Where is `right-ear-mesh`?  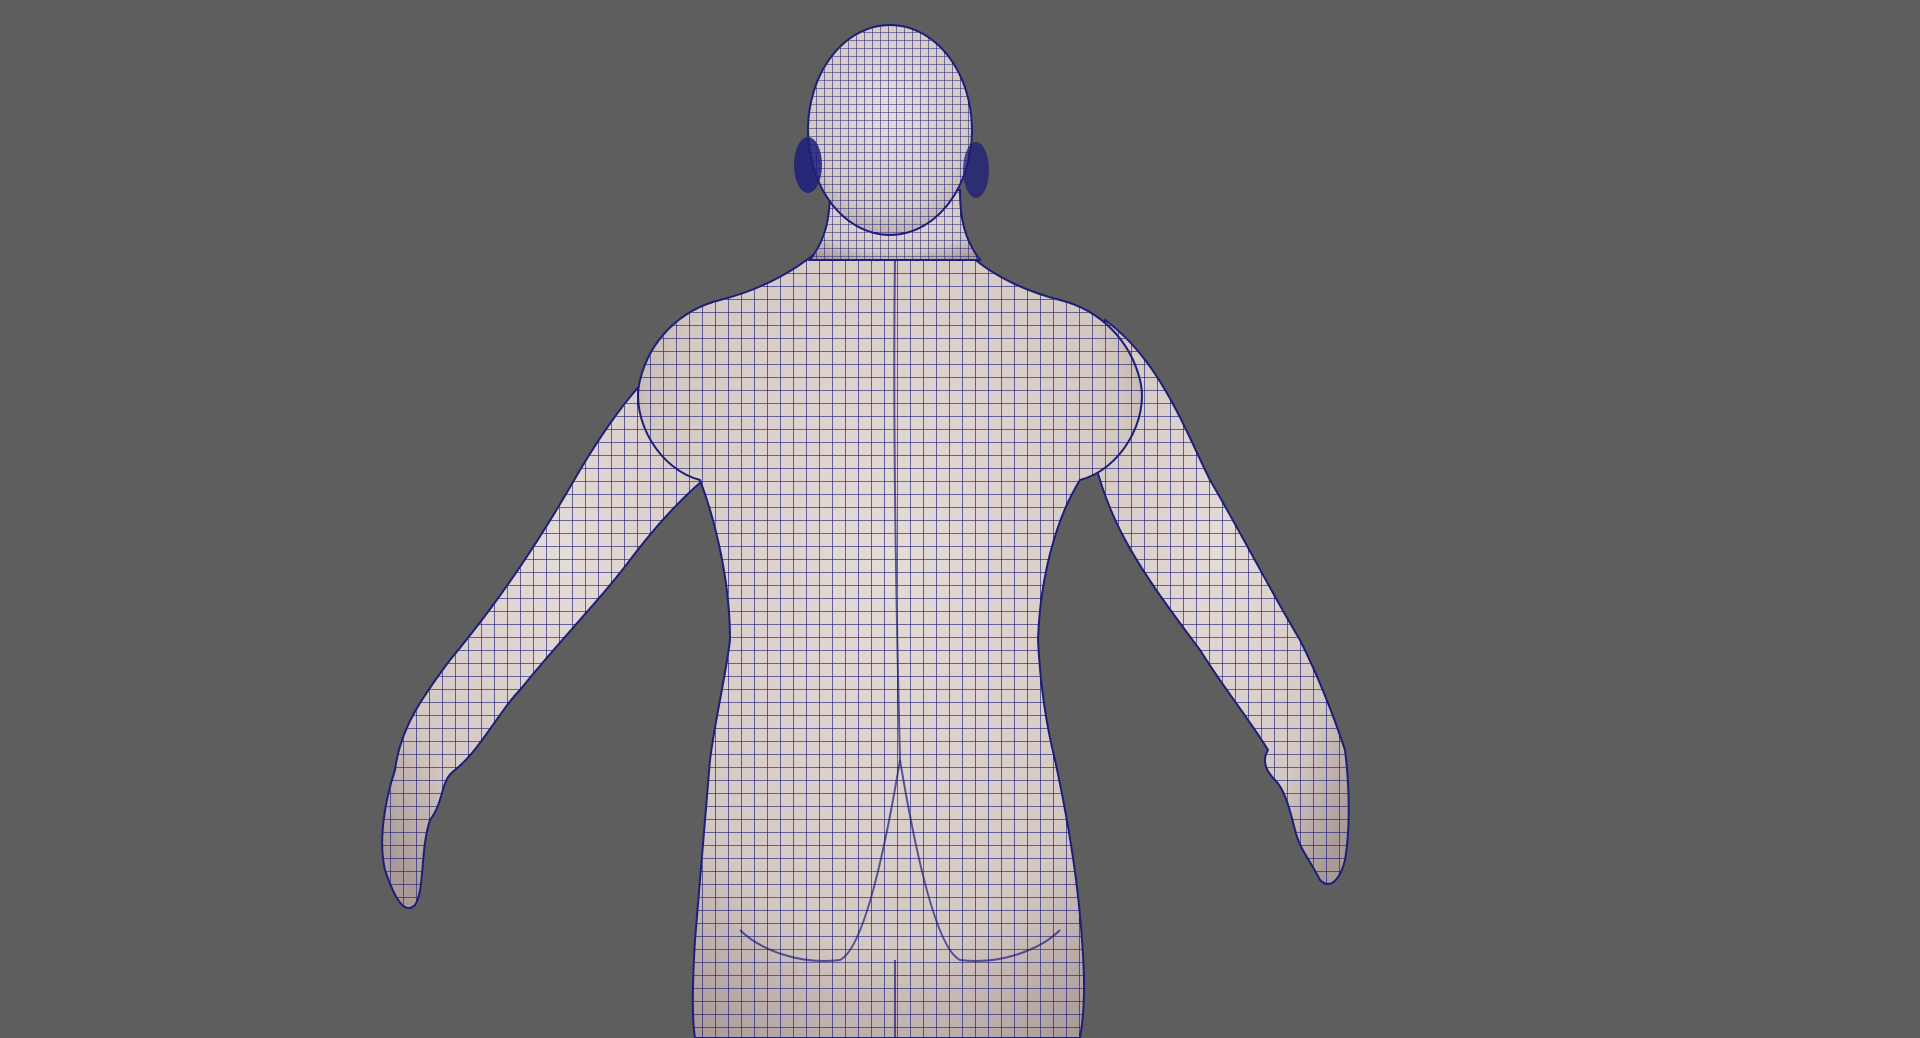 right-ear-mesh is located at coordinates (976, 170).